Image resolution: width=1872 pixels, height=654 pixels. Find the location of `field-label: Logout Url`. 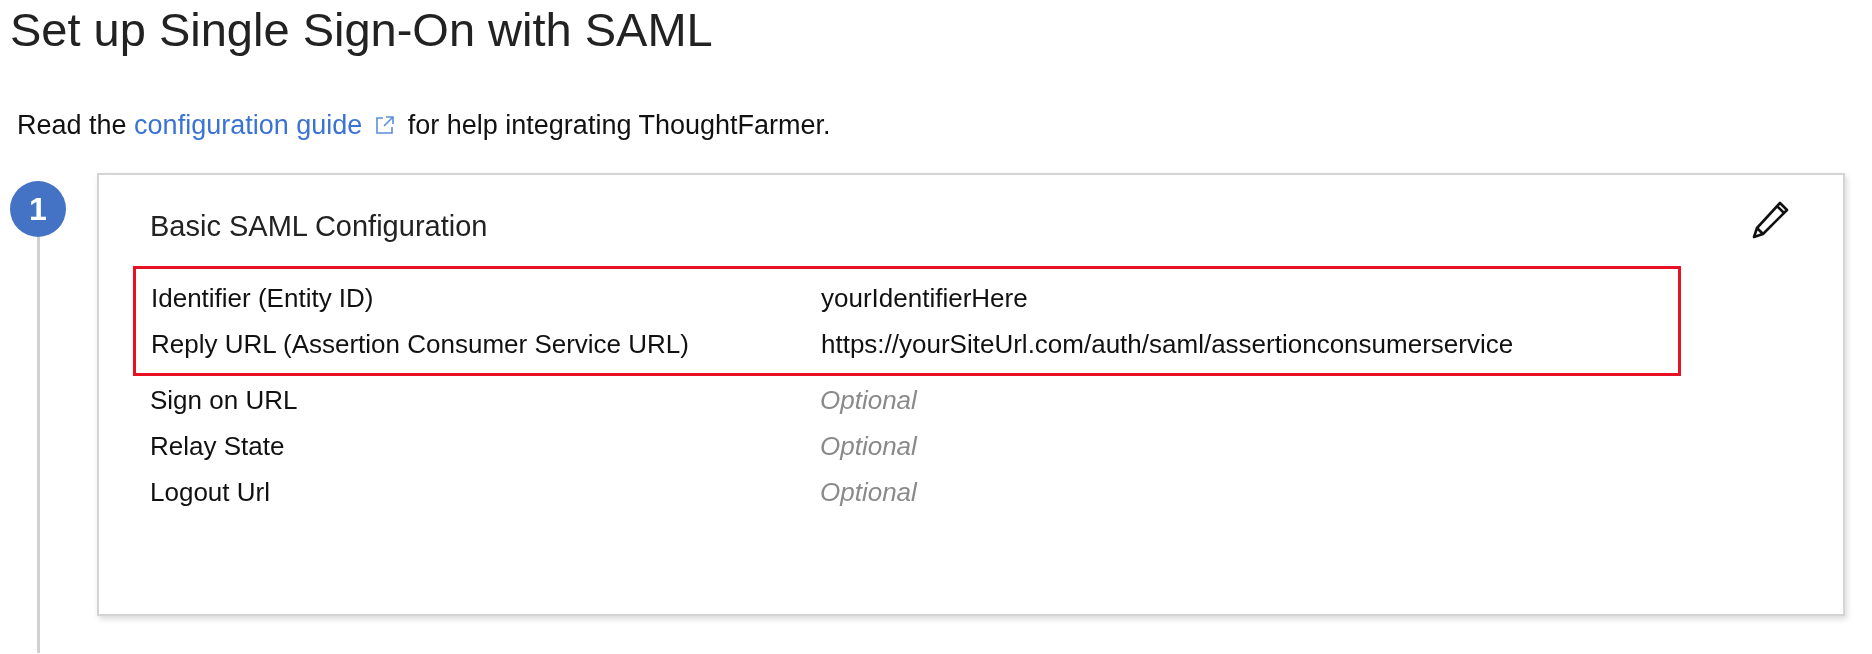

field-label: Logout Url is located at coordinates (210, 492).